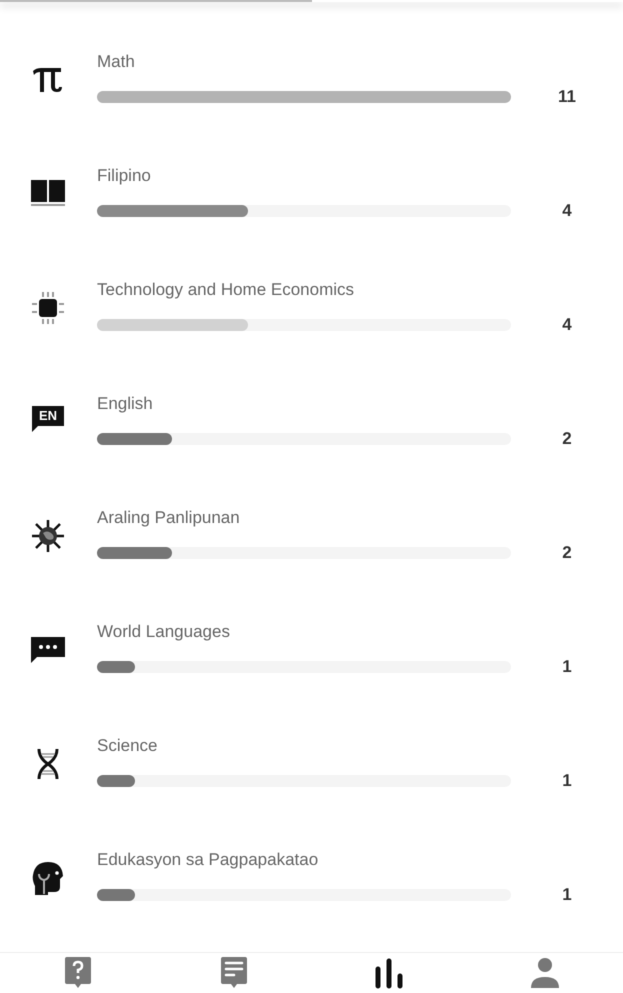 The width and height of the screenshot is (623, 993). I want to click on person-icon, so click(545, 973).